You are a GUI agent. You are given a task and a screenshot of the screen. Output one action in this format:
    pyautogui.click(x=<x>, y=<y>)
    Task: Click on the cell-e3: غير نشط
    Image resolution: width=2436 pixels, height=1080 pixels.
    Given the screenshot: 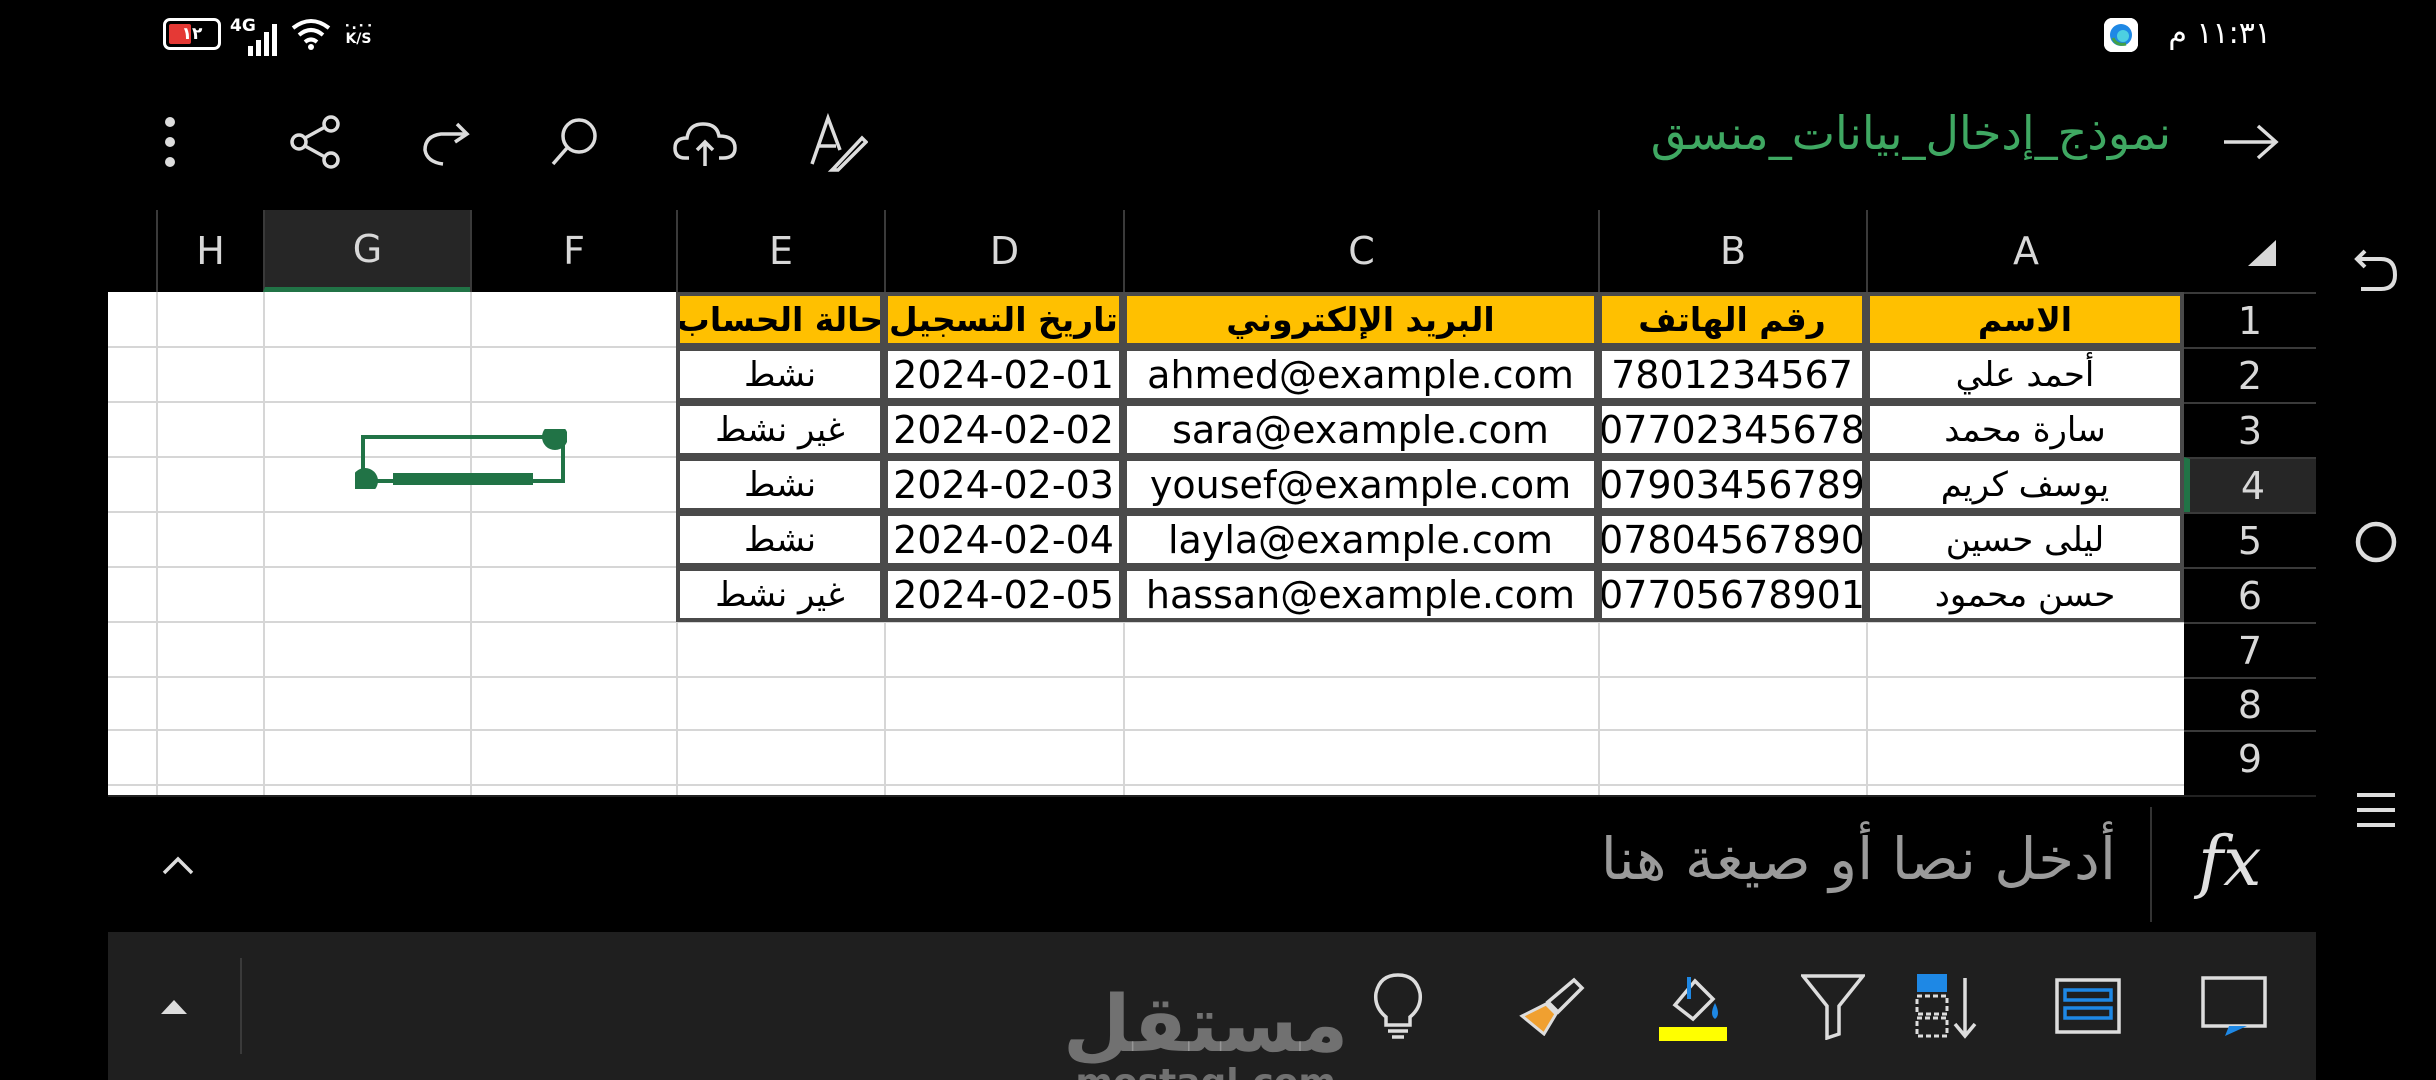 What is the action you would take?
    pyautogui.click(x=780, y=429)
    